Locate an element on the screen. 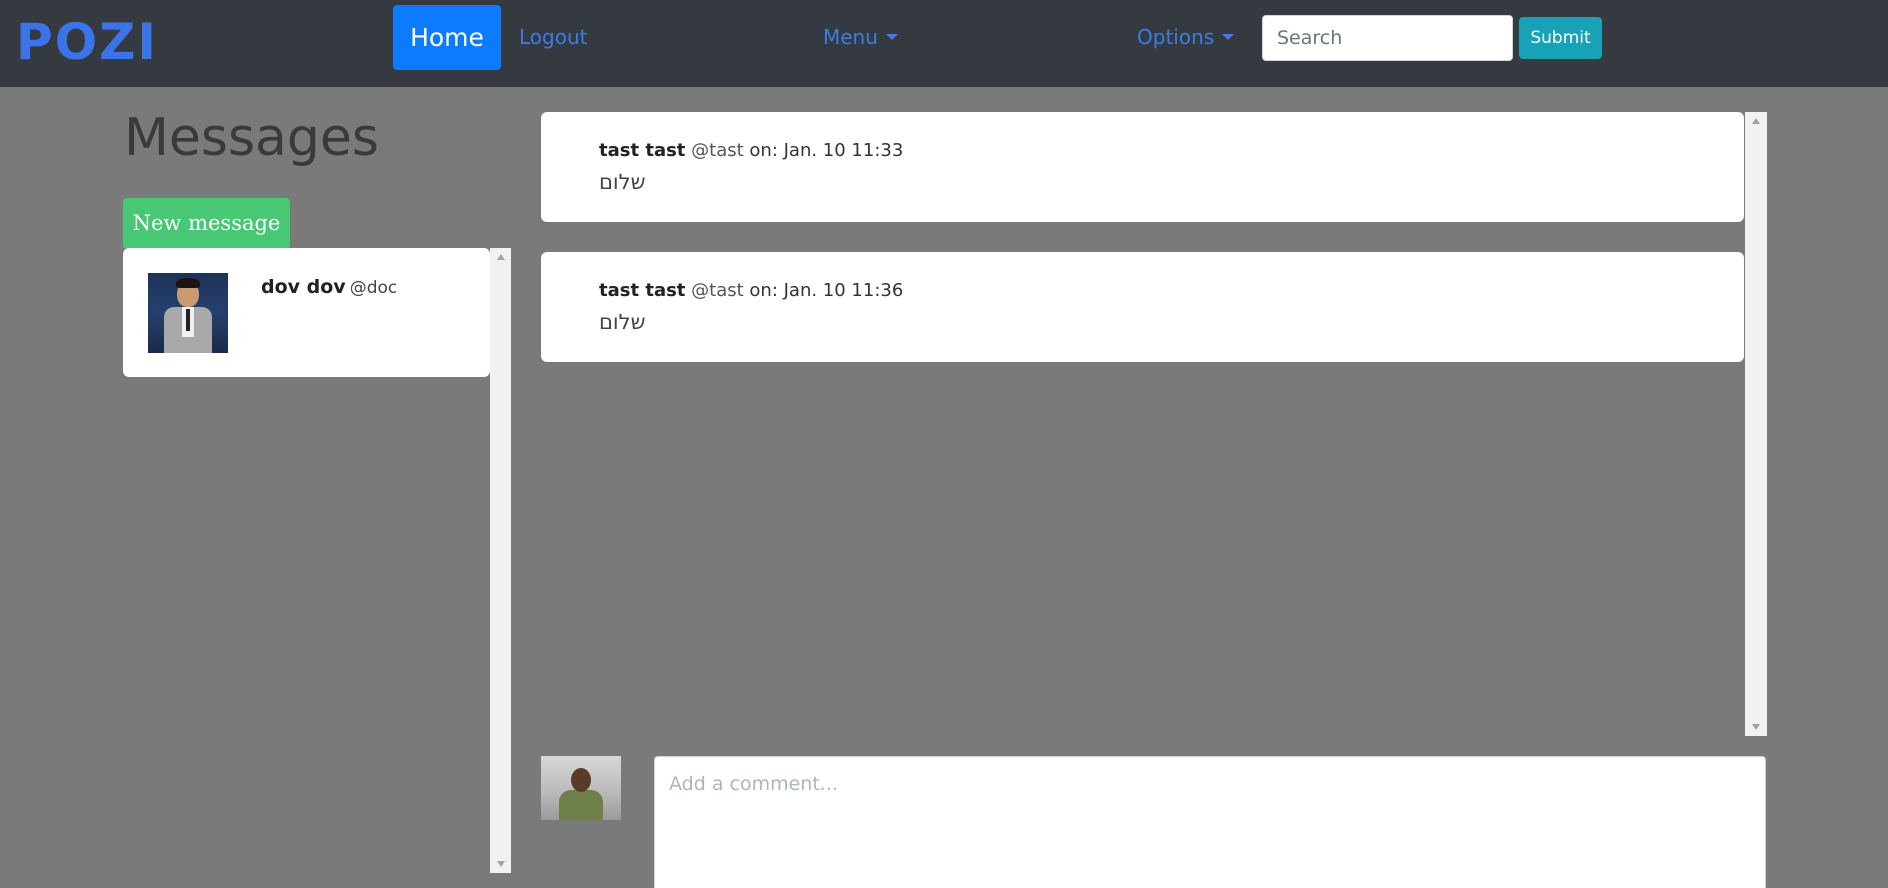 This screenshot has width=1888, height=888. message-scrollbar is located at coordinates (1756, 424).